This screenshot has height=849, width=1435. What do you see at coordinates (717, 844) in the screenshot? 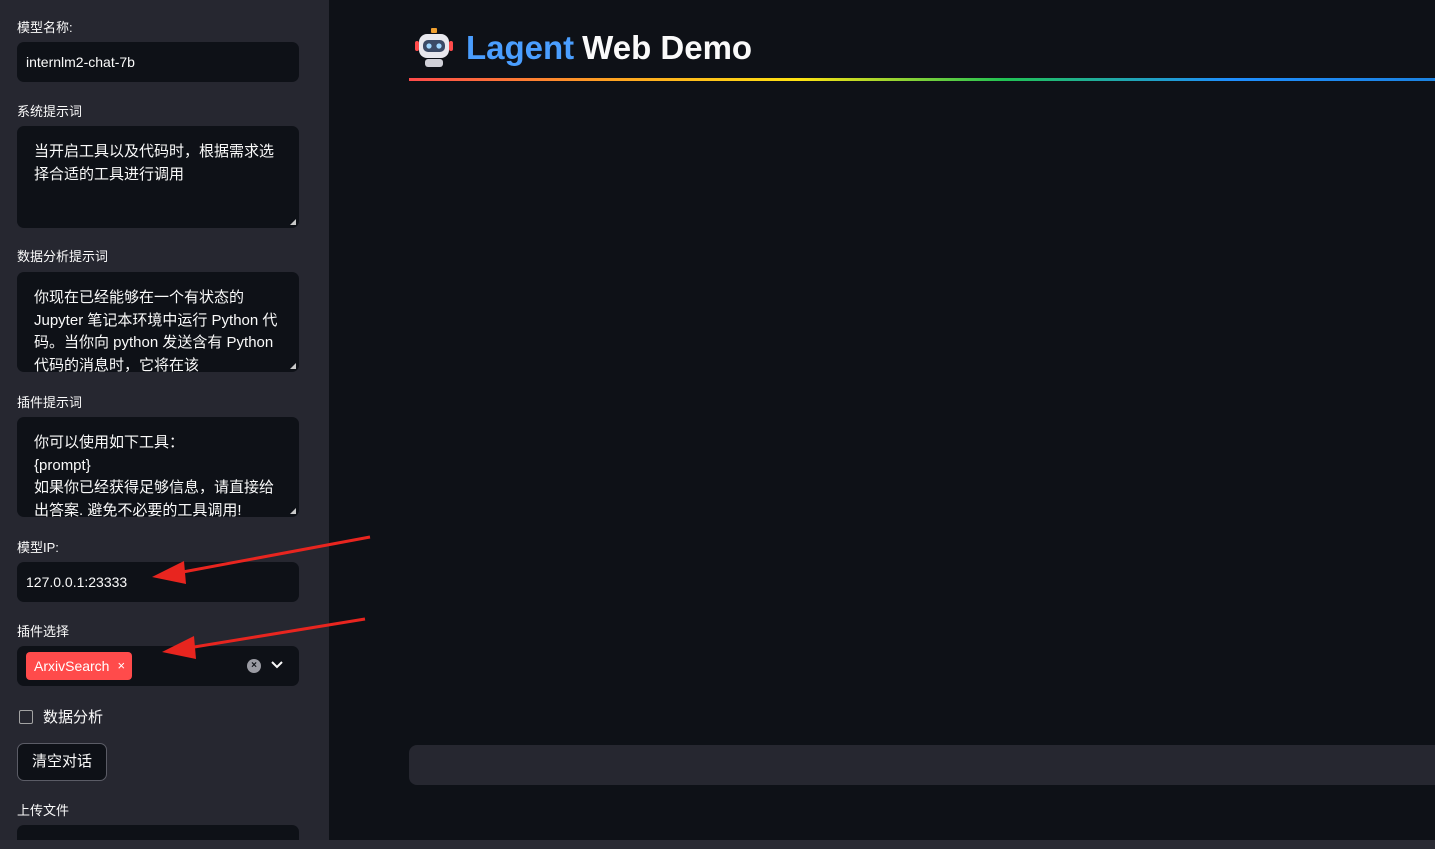
I see `bottom-bar` at bounding box center [717, 844].